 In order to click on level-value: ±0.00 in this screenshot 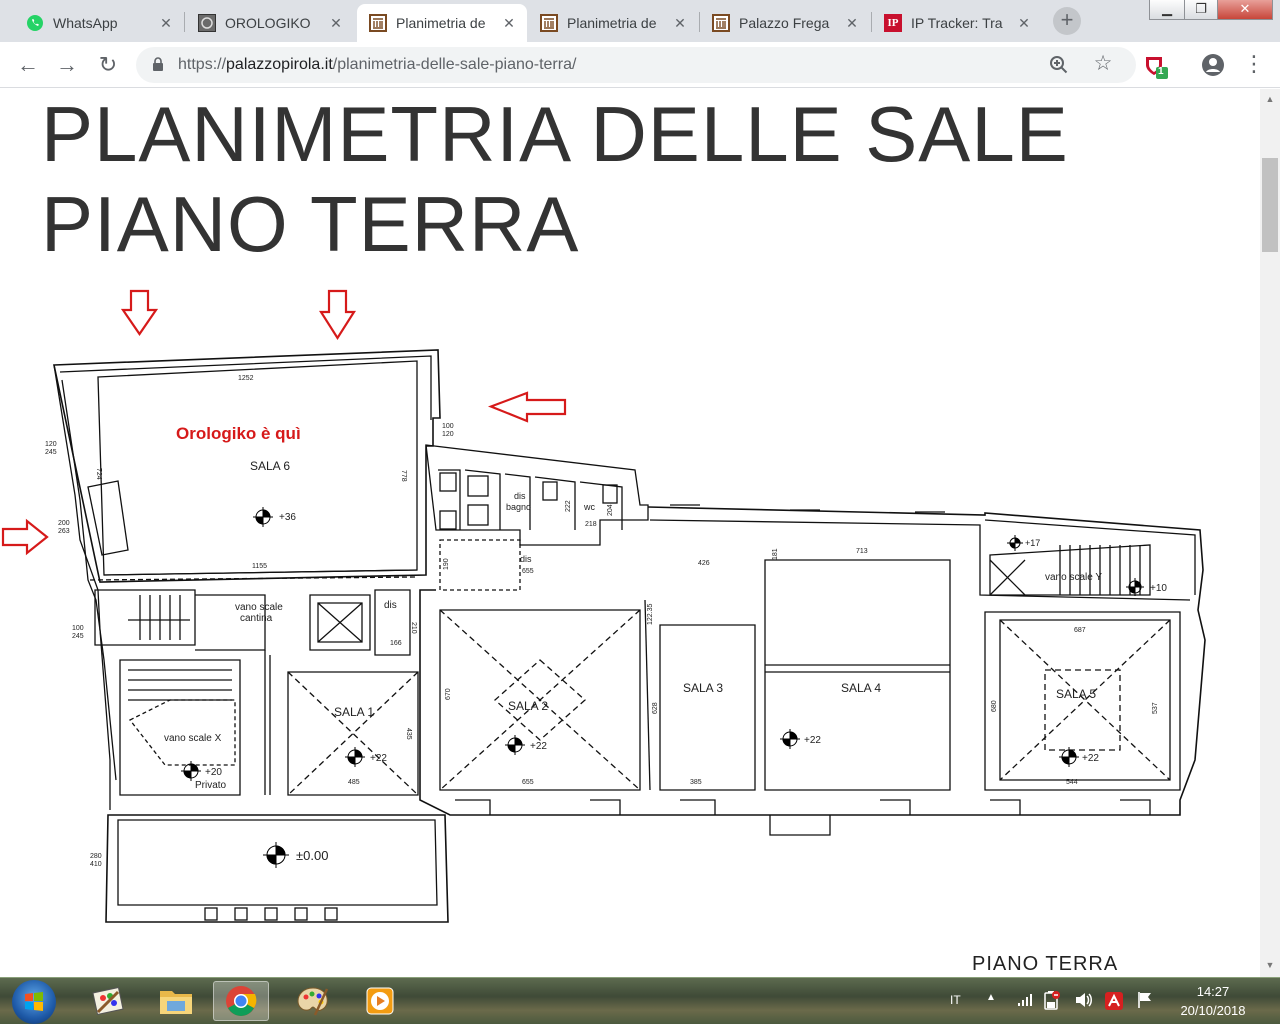, I will do `click(312, 855)`.